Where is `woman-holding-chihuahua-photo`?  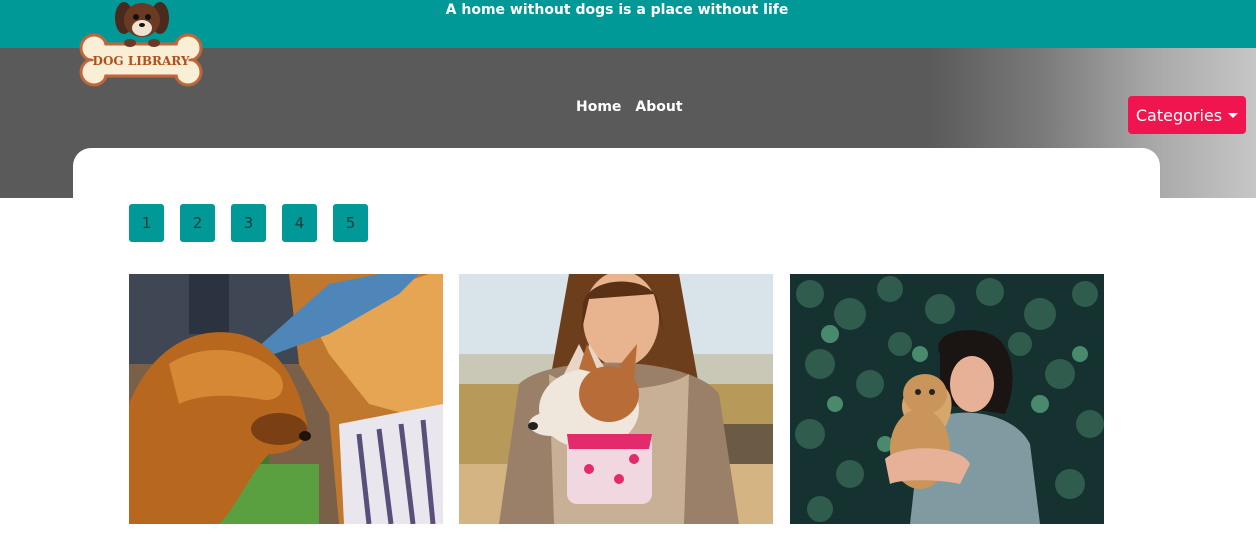 woman-holding-chihuahua-photo is located at coordinates (616, 399).